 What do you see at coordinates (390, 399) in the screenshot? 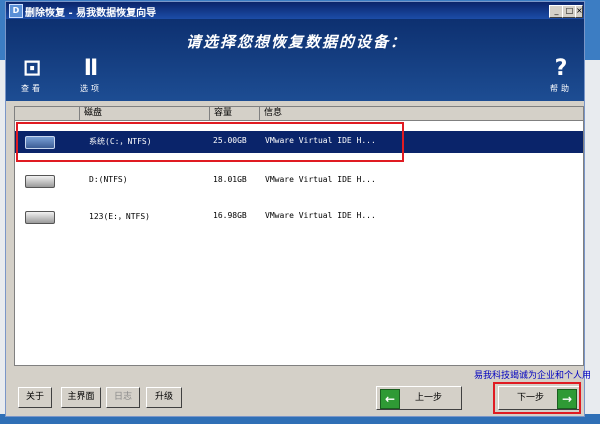
I see `arrow-left-icon: ←` at bounding box center [390, 399].